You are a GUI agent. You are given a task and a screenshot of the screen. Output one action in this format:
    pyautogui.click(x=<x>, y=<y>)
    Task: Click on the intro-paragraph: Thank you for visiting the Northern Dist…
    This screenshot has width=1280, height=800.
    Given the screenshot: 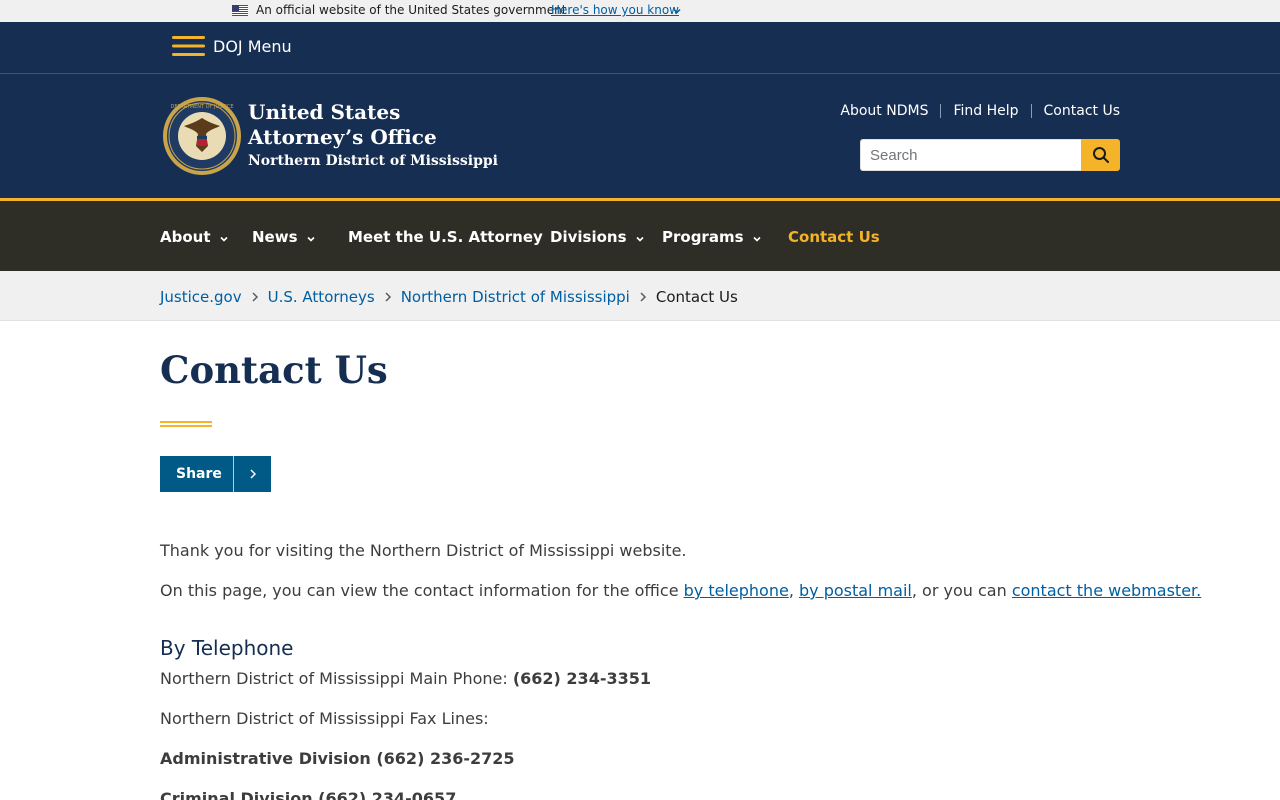 What is the action you would take?
    pyautogui.click(x=423, y=550)
    